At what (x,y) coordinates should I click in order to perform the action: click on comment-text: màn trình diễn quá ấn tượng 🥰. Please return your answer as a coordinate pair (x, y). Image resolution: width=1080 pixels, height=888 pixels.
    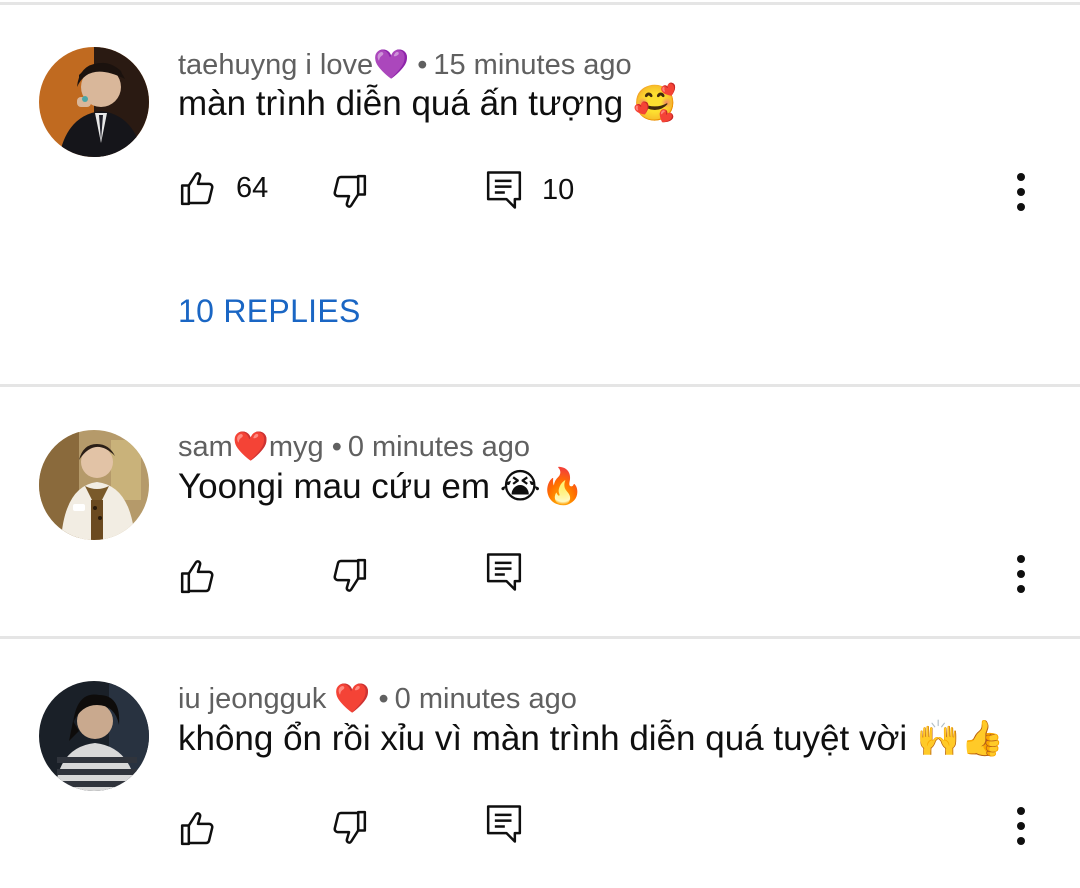
    Looking at the image, I should click on (427, 103).